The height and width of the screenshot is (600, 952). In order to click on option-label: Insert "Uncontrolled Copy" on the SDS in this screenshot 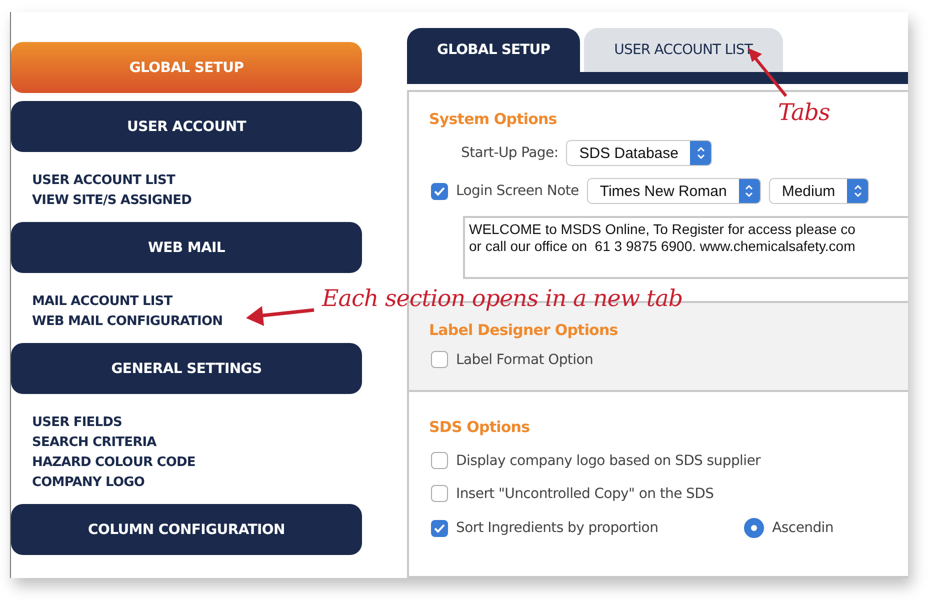, I will do `click(585, 494)`.